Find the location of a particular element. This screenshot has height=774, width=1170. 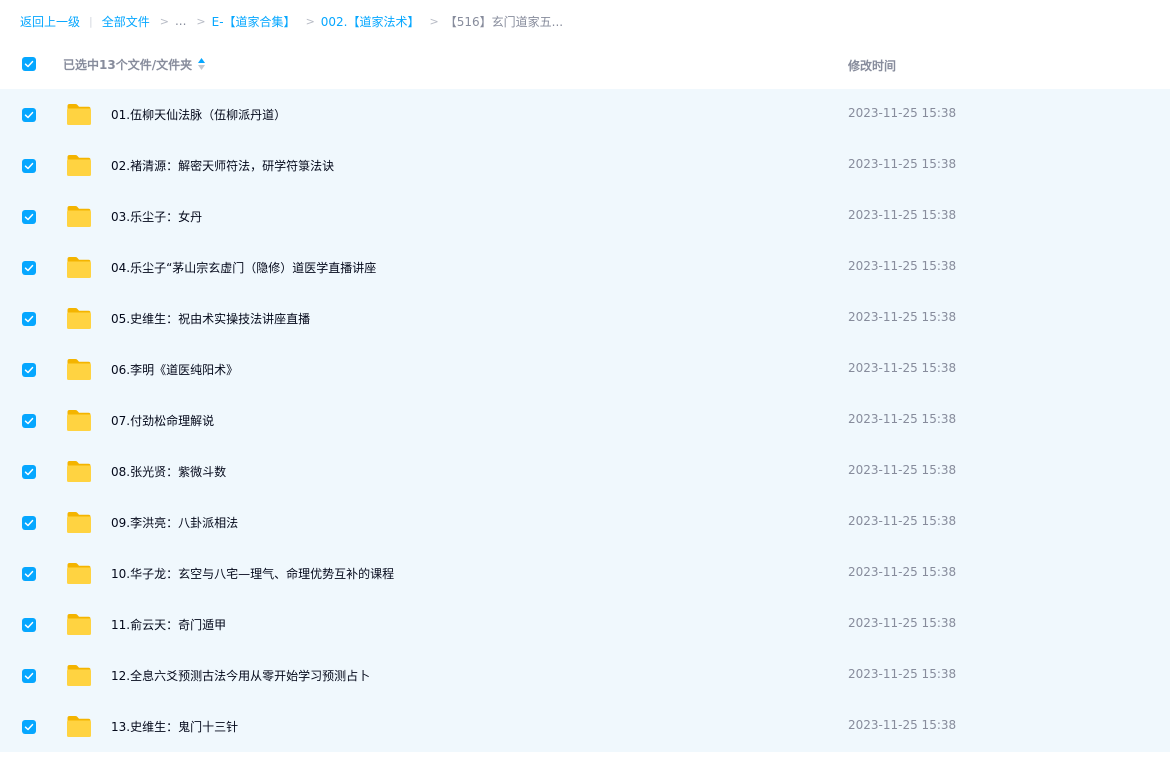

file-name: 11.俞云天：奇门遁甲 is located at coordinates (168, 624).